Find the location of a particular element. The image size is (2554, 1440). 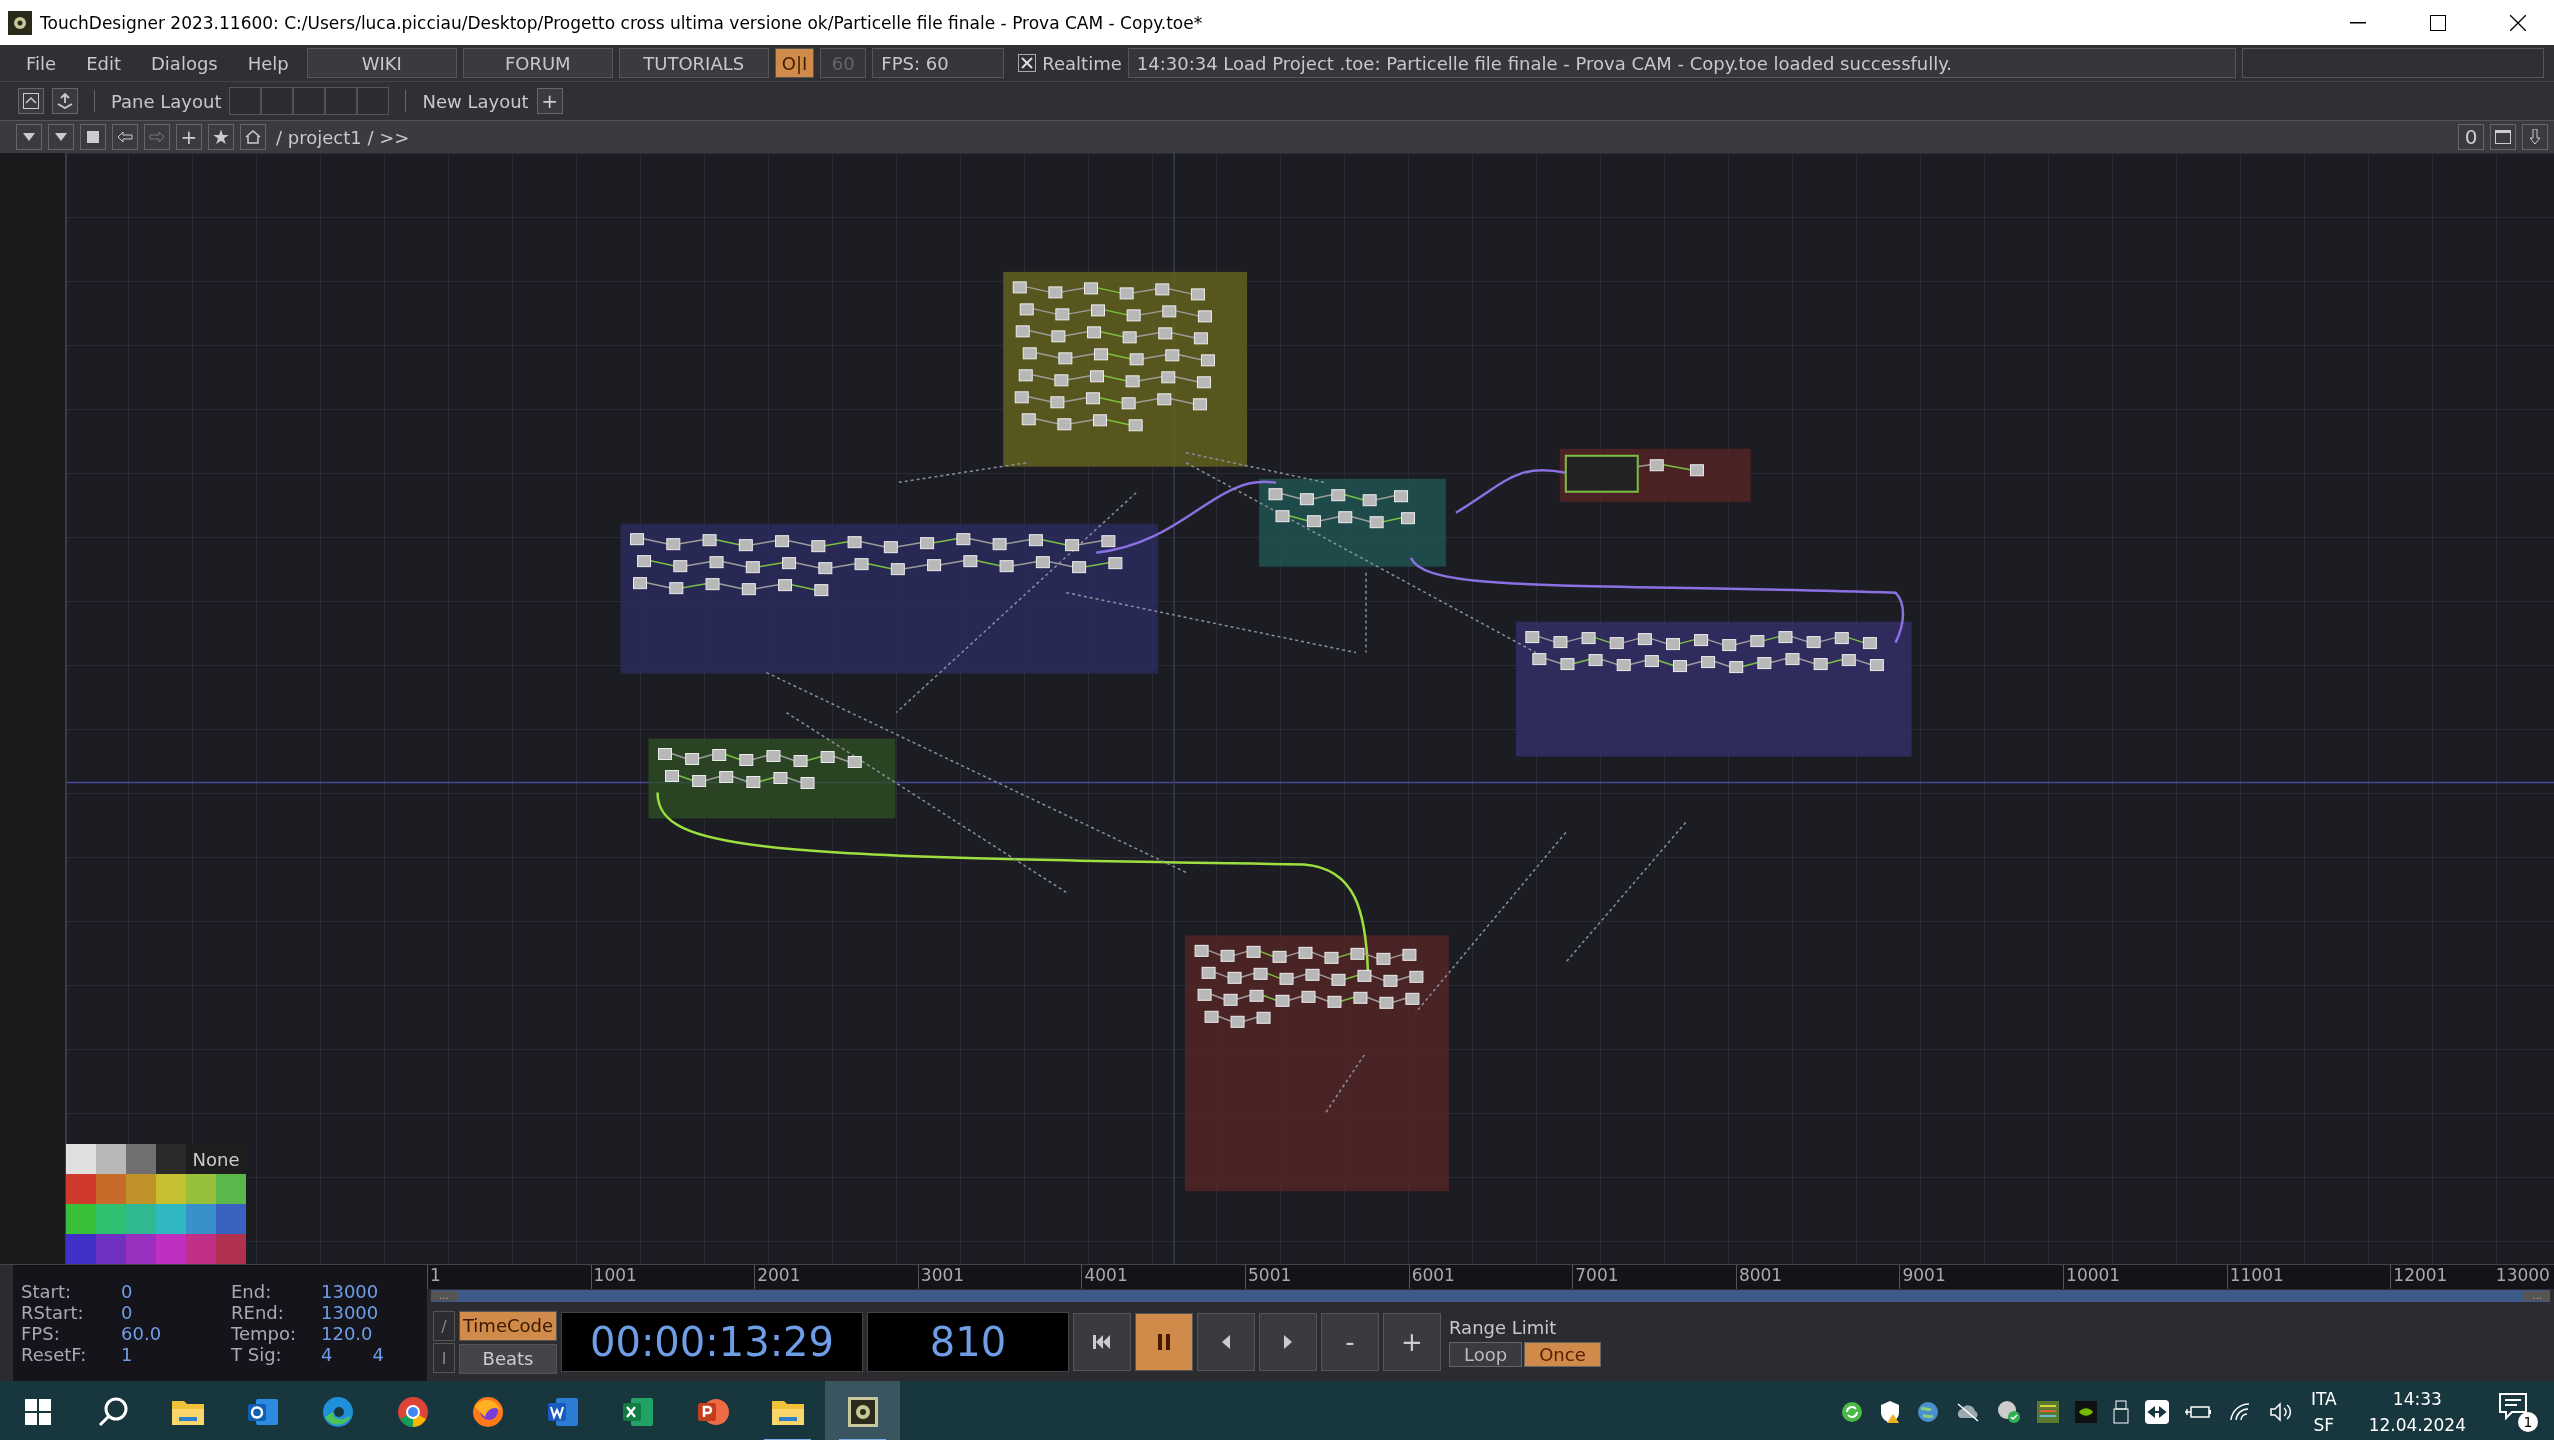

network-path: / project1 / >> is located at coordinates (1364, 137).